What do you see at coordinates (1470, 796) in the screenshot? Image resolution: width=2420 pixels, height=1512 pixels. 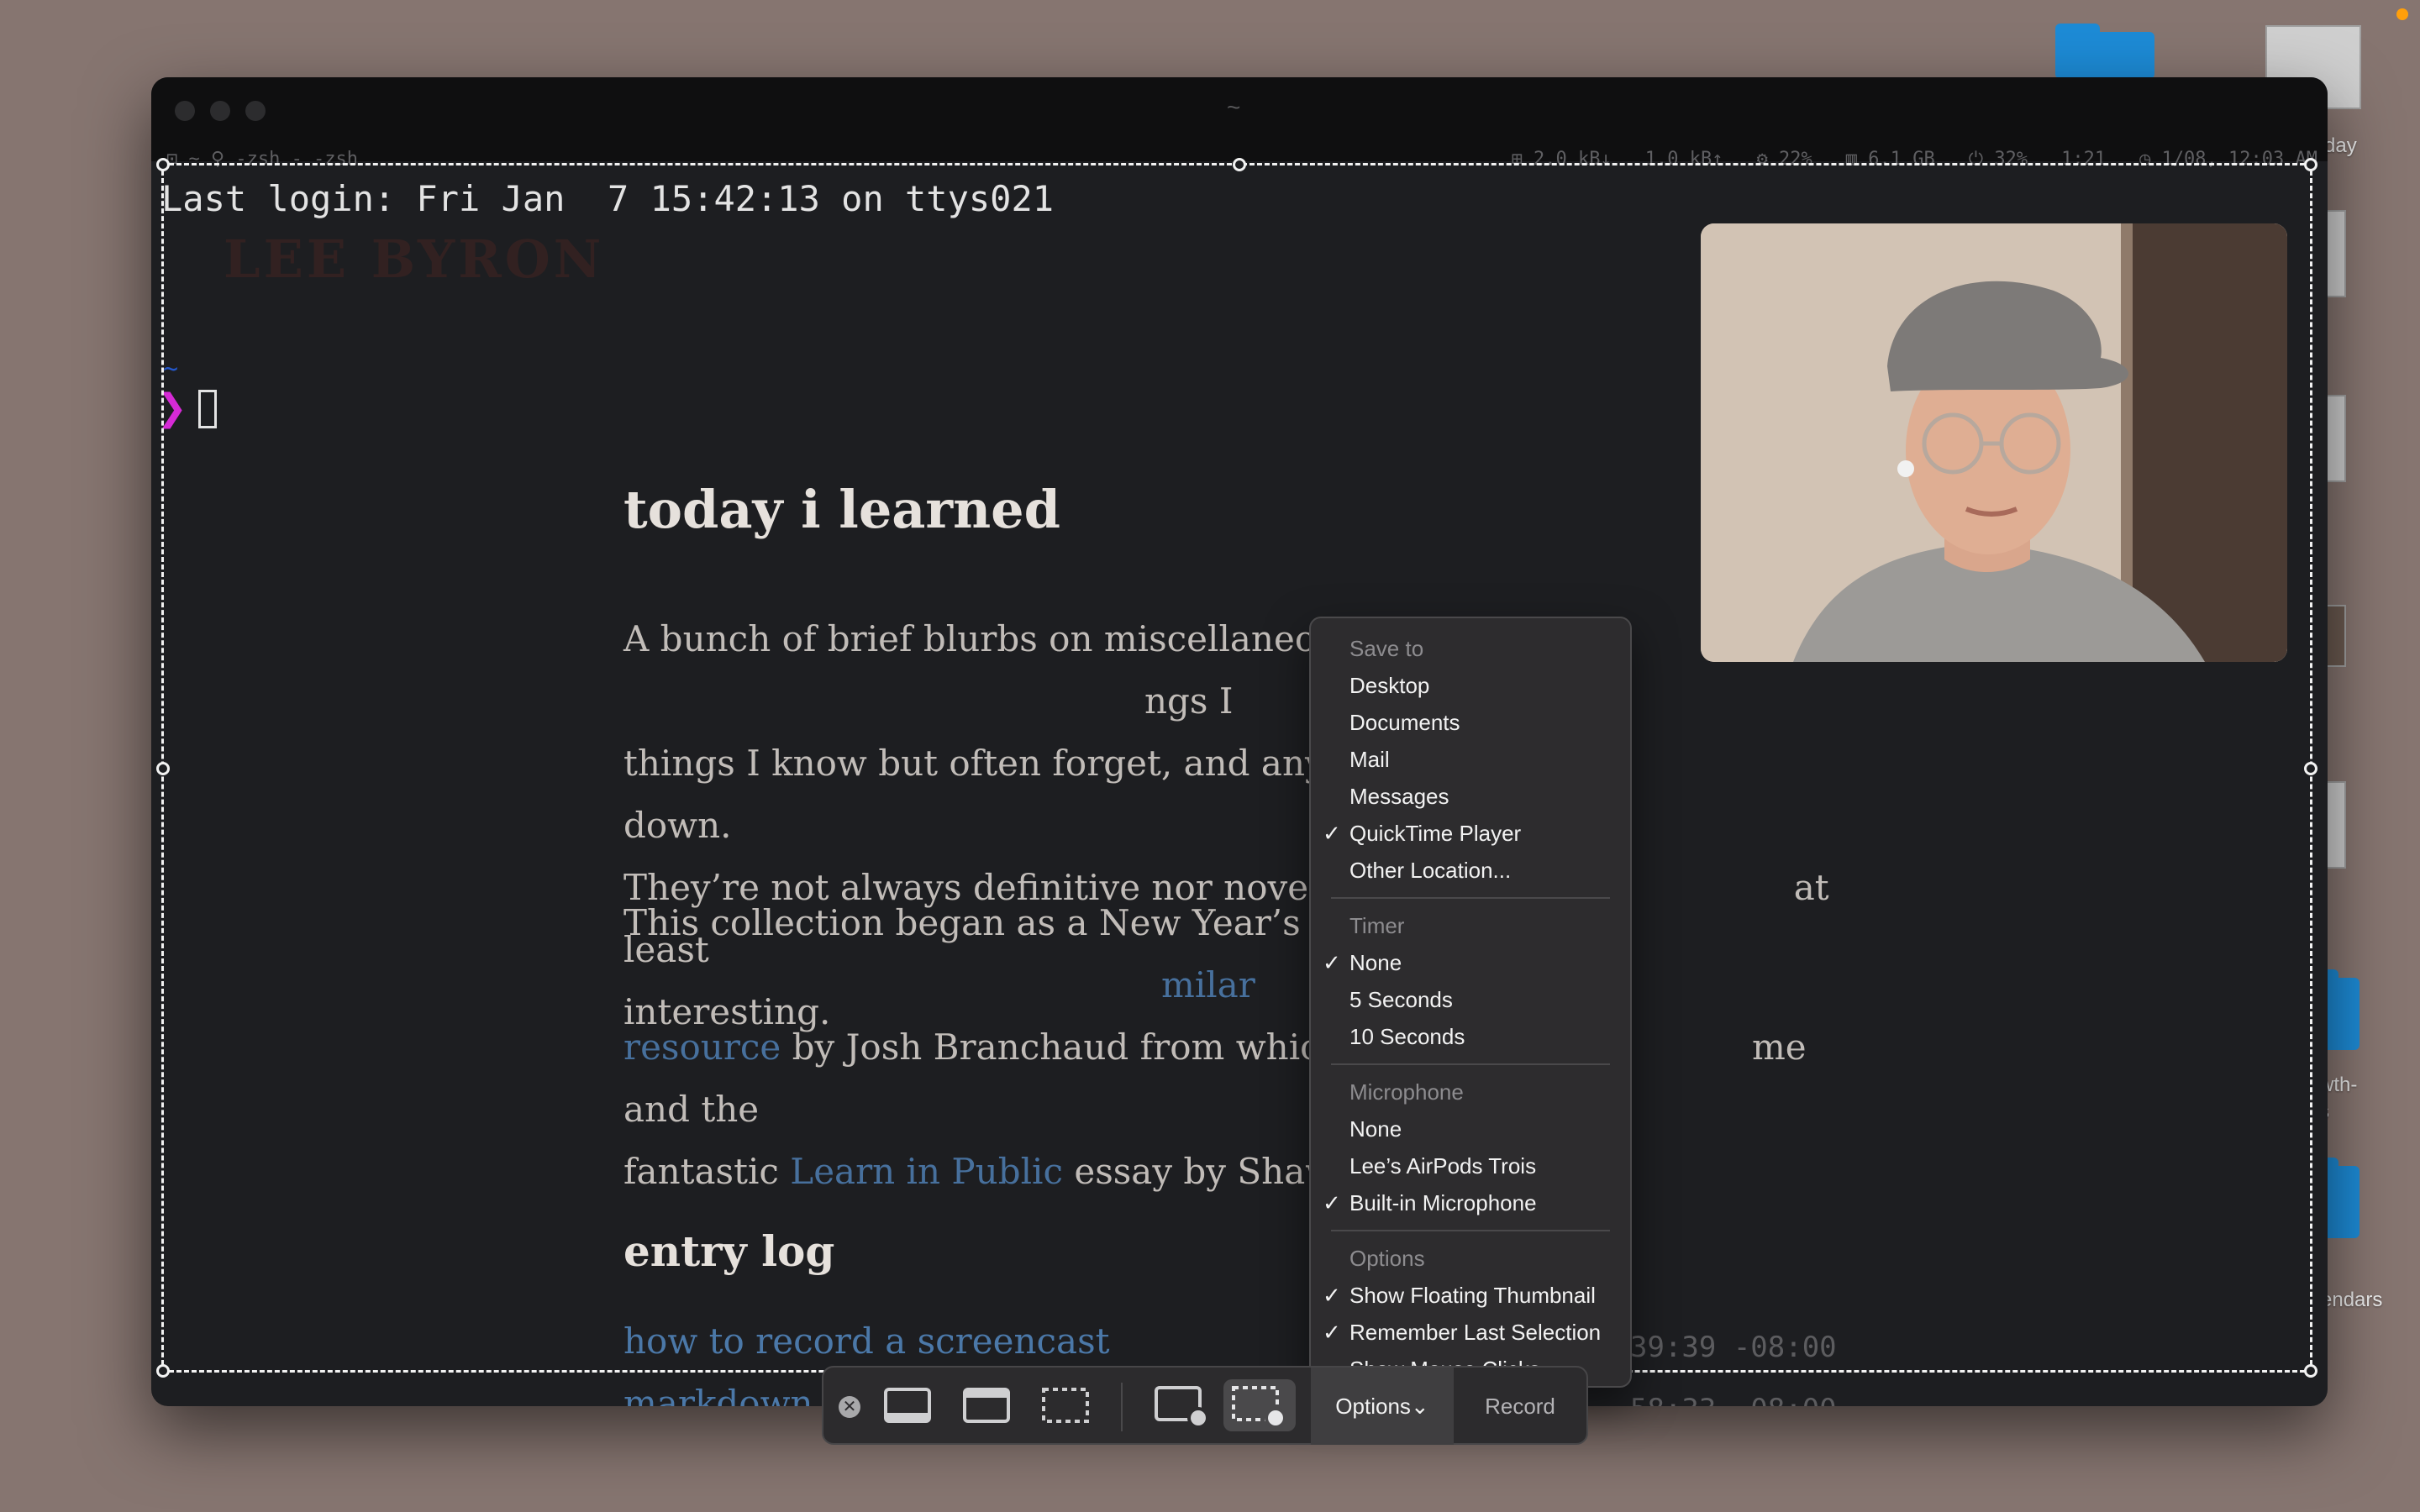 I see `menu-item-messages: Messages` at bounding box center [1470, 796].